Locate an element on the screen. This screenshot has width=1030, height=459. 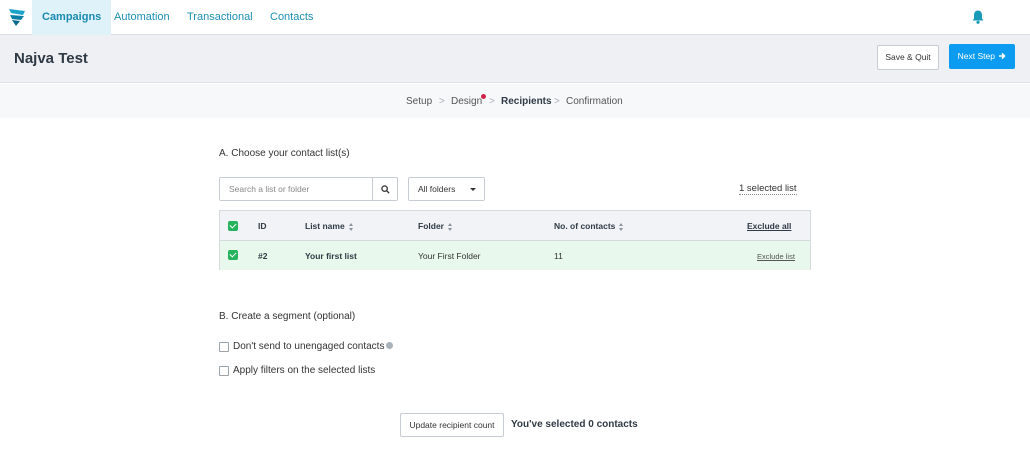
unengaged-contacts-checkbox is located at coordinates (224, 347).